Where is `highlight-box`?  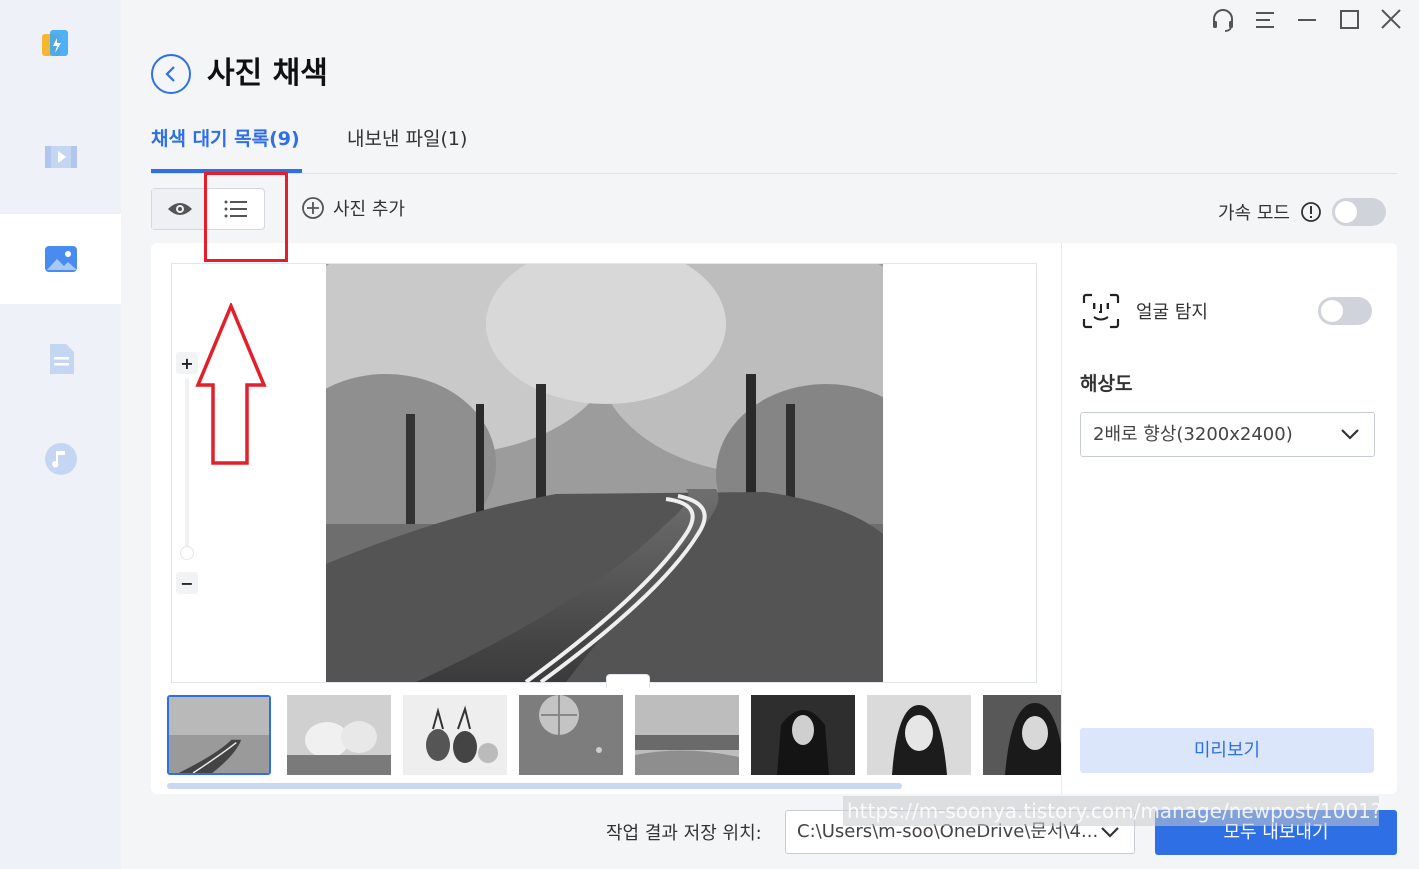 highlight-box is located at coordinates (246, 217).